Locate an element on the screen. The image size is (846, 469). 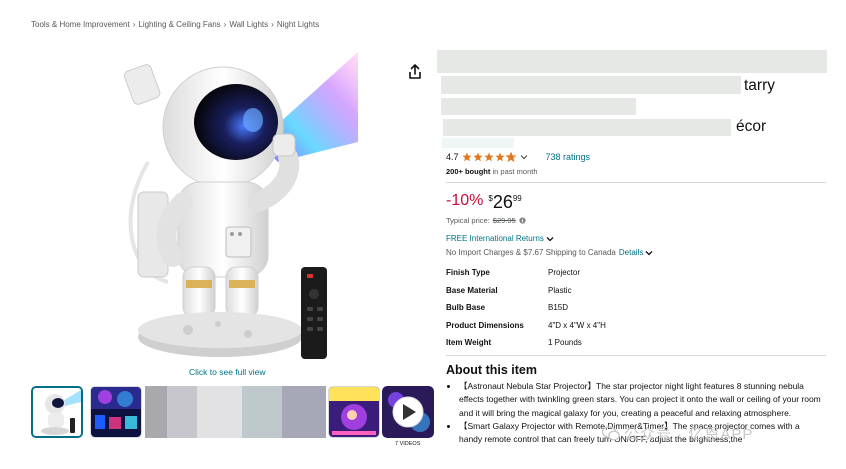
free-returns-link: FREE International Returns is located at coordinates (500, 238).